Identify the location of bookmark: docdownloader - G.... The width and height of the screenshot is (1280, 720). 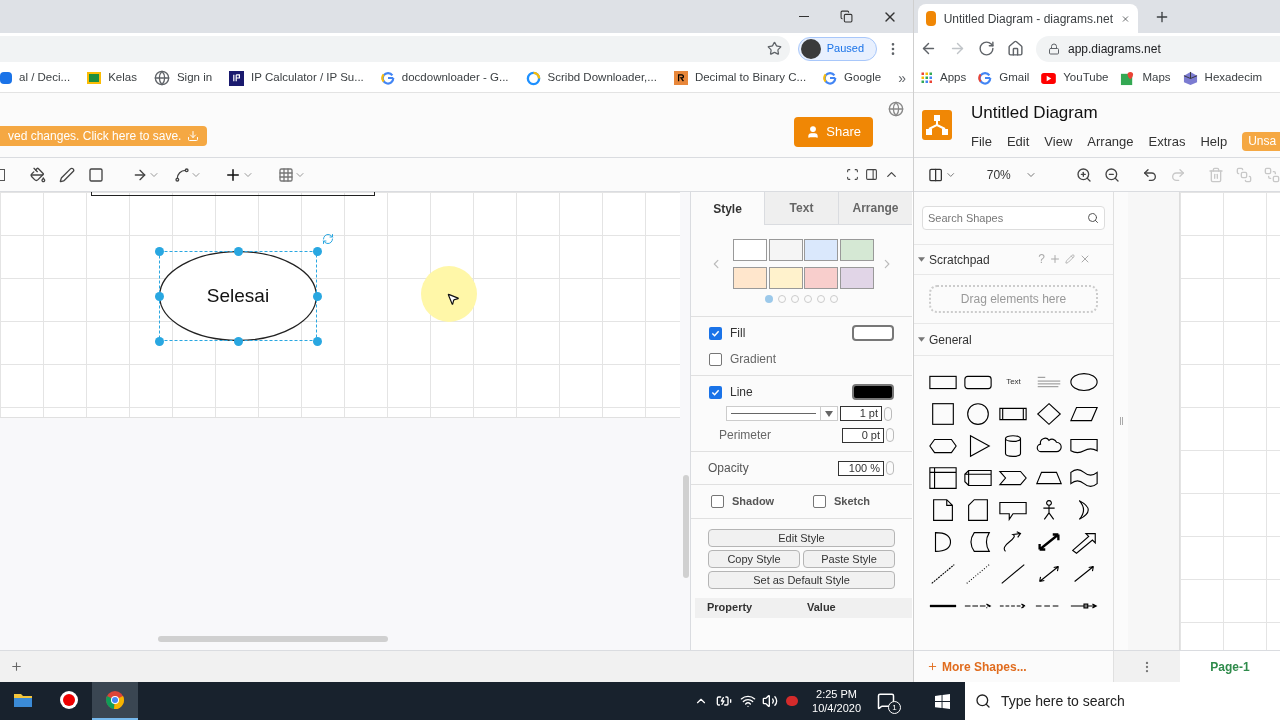
(444, 78).